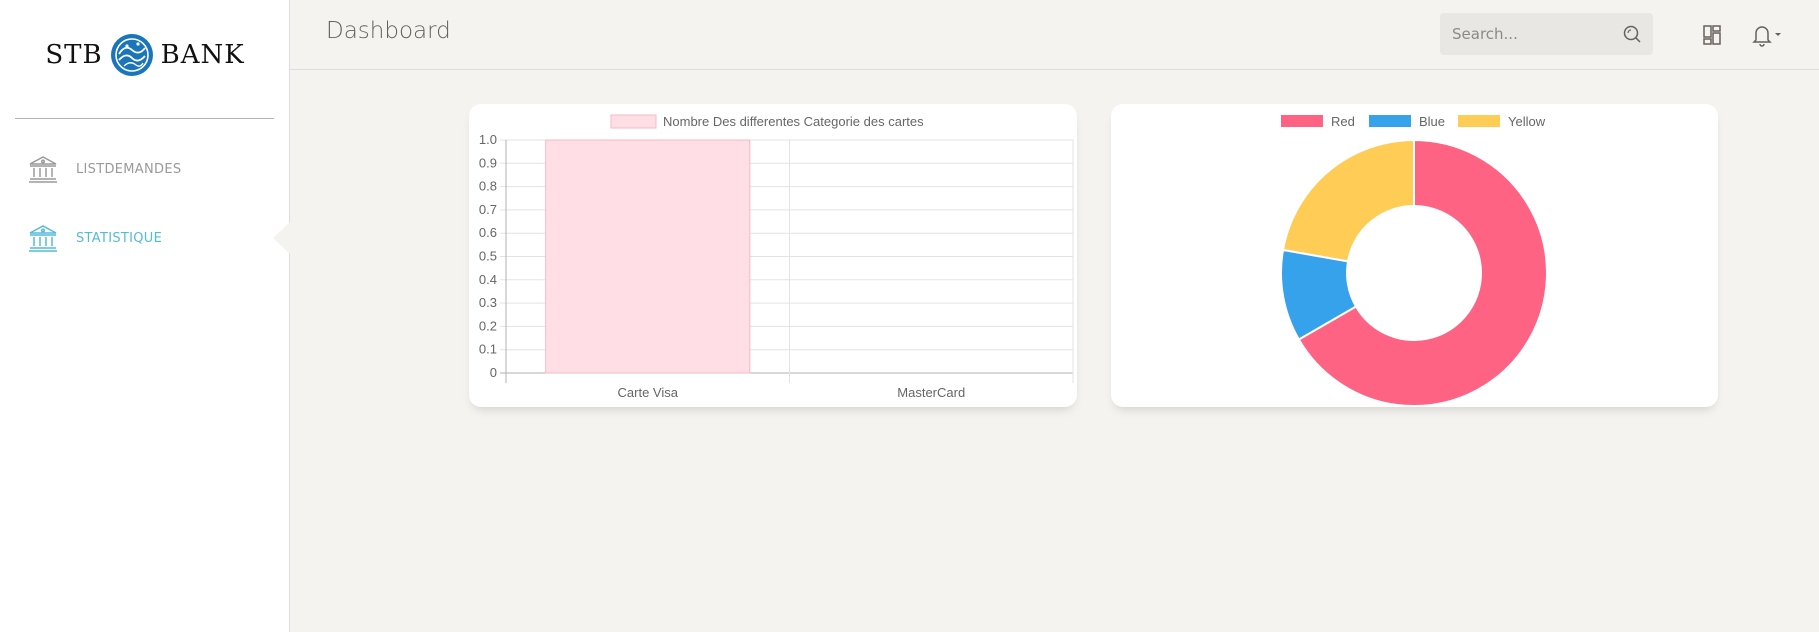 The height and width of the screenshot is (632, 1819). What do you see at coordinates (202, 55) in the screenshot?
I see `brand-name-right: BANK` at bounding box center [202, 55].